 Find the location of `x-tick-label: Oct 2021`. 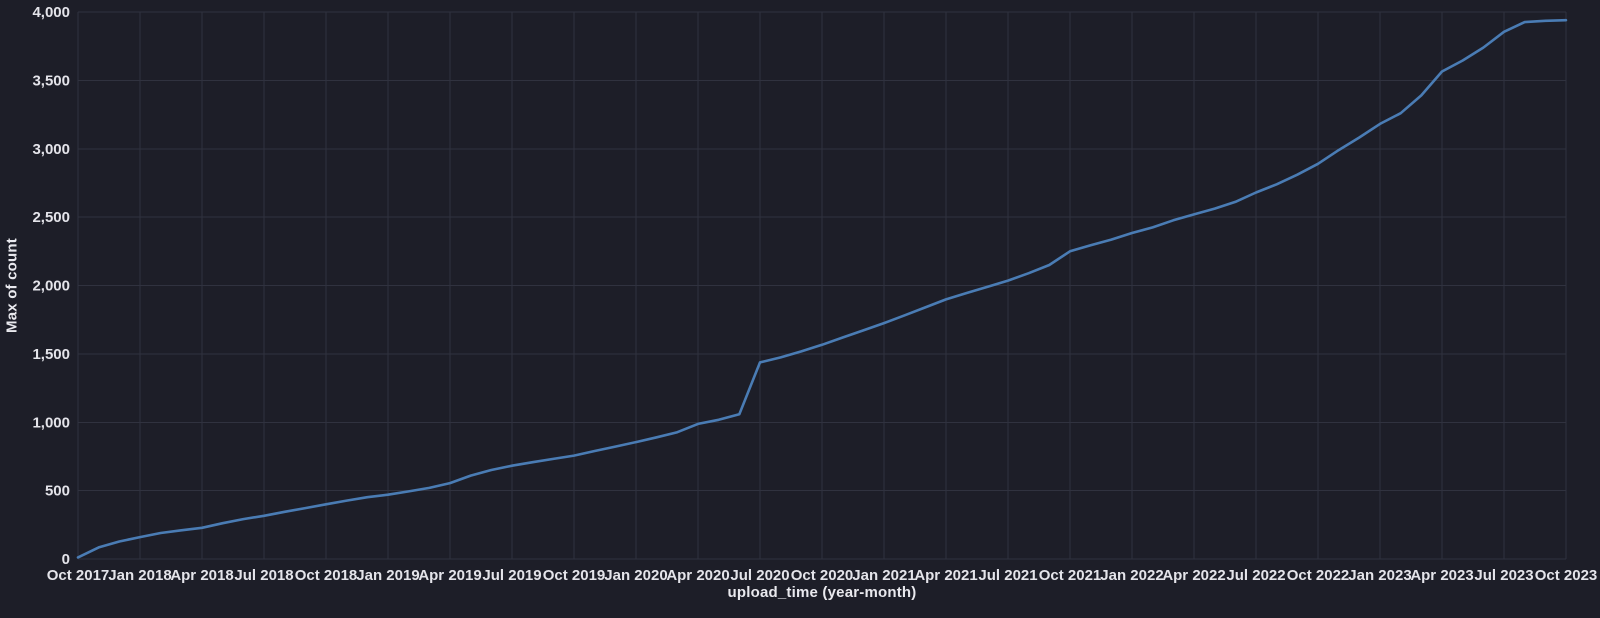

x-tick-label: Oct 2021 is located at coordinates (1070, 575).